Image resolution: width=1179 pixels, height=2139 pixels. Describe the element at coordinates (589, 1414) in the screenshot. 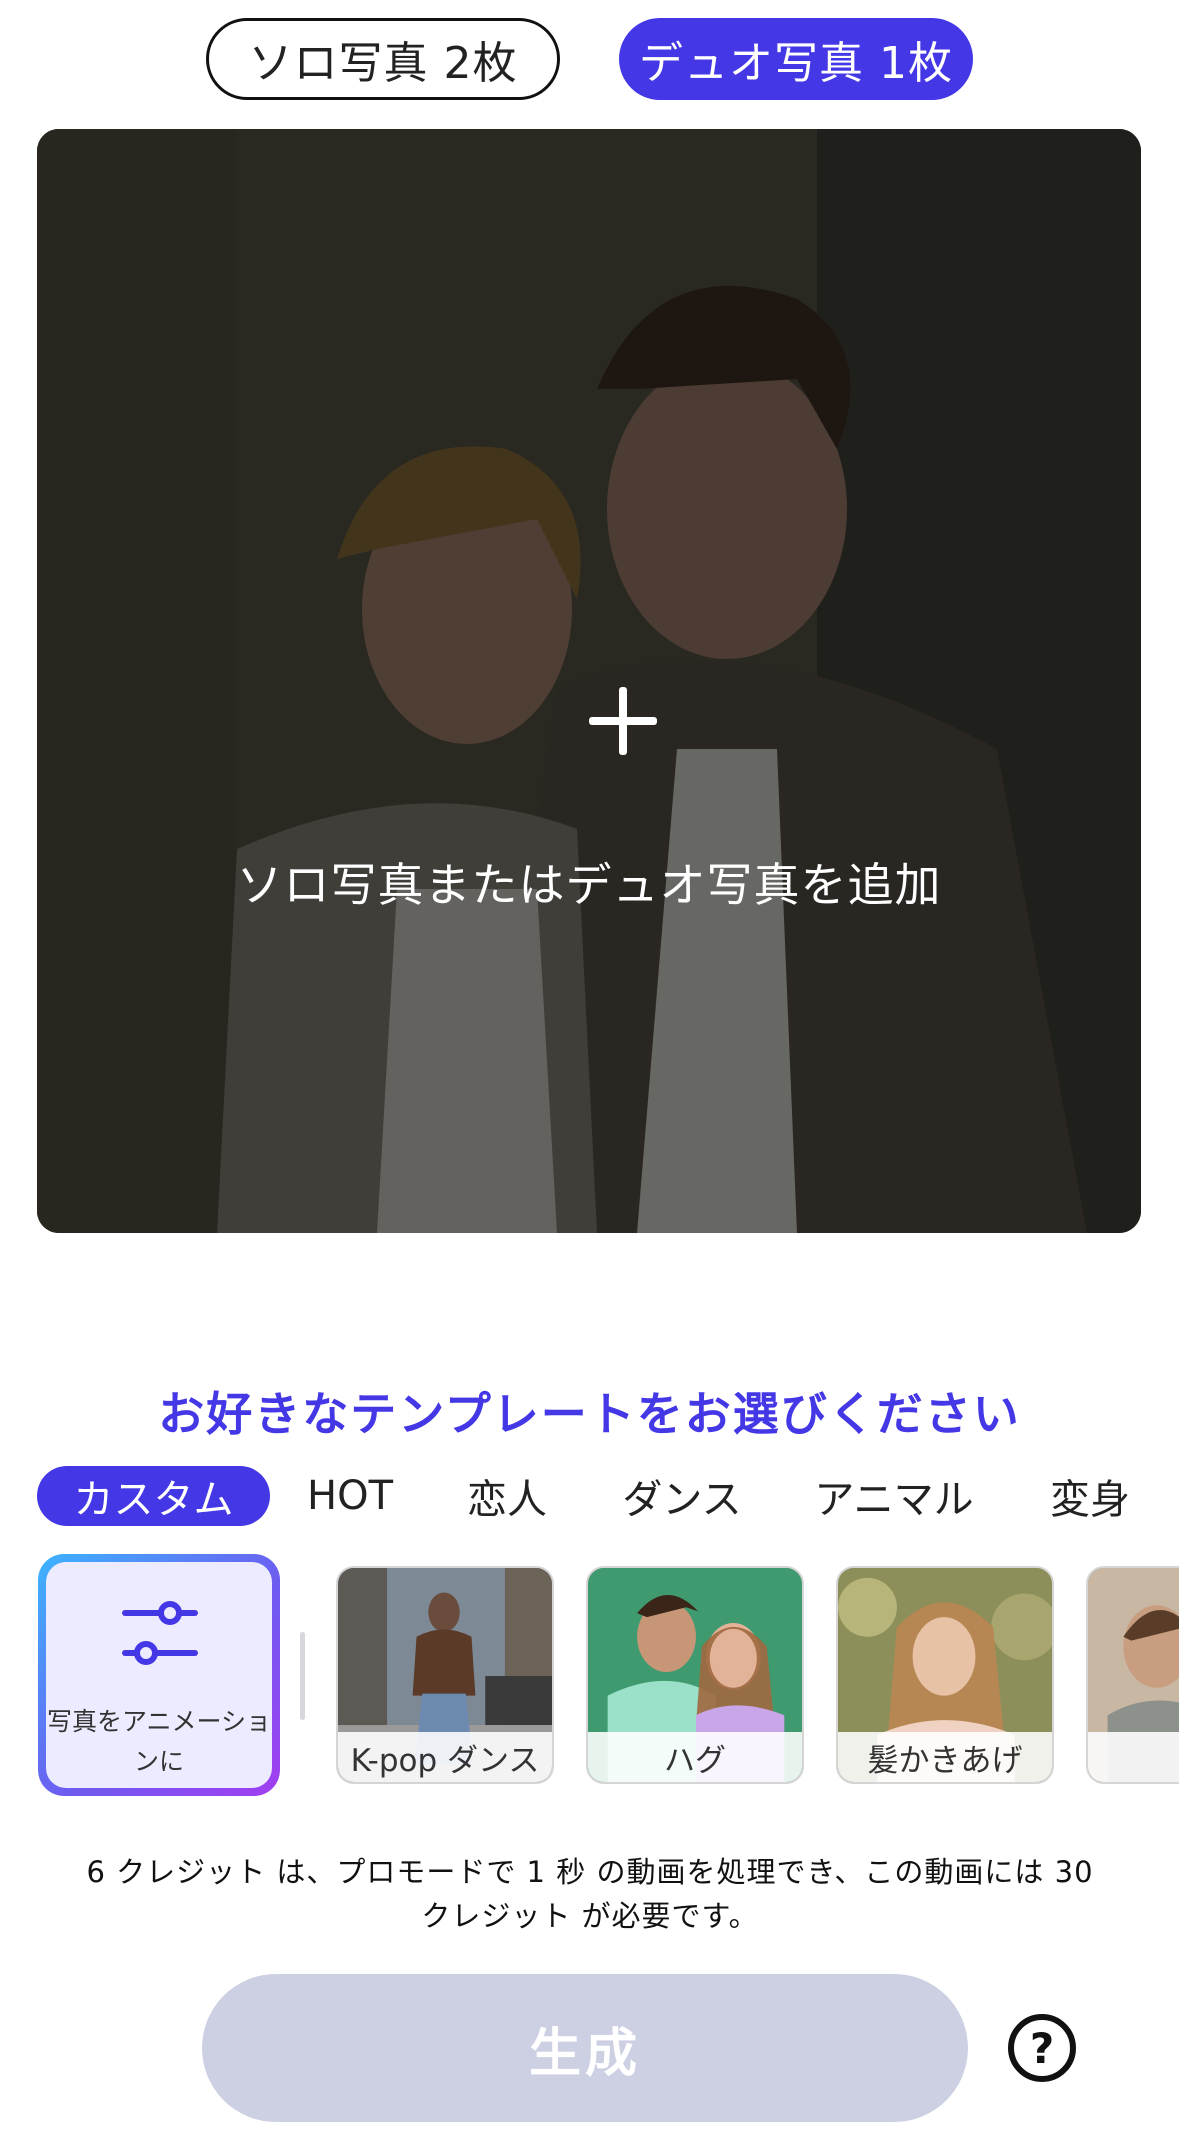

I see `template-section-title: お好きなテンプレートをお選びください` at that location.